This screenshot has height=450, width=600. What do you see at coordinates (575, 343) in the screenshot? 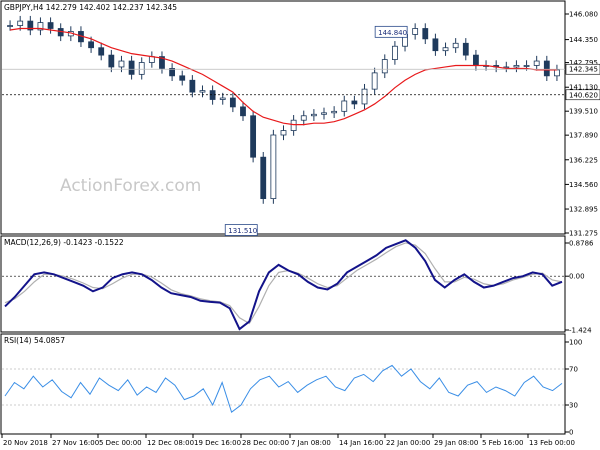
I see `rsi-tick-label: 100` at bounding box center [575, 343].